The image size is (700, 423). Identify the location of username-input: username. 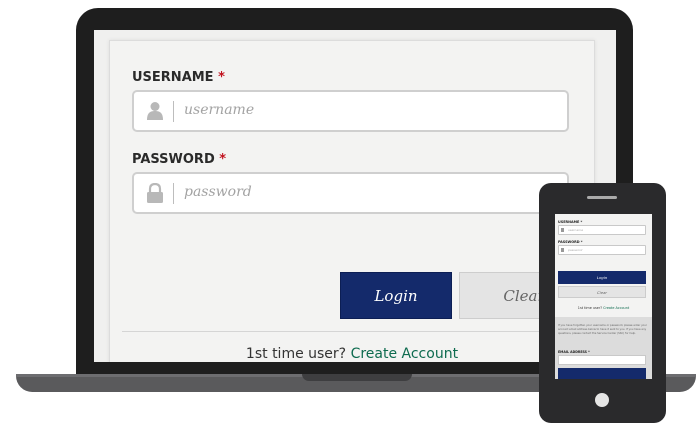
(350, 111).